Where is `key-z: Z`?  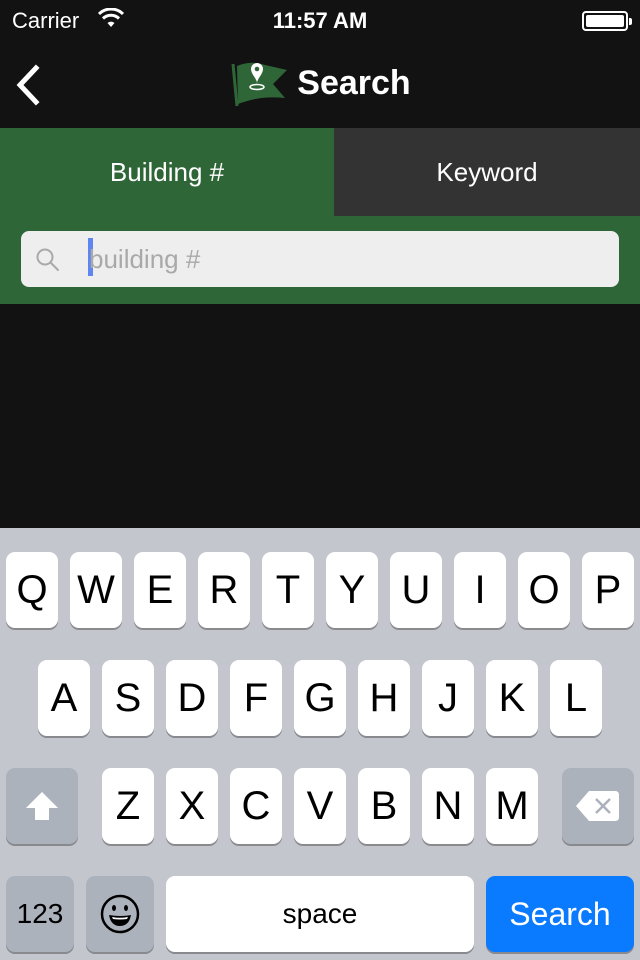
key-z: Z is located at coordinates (128, 806).